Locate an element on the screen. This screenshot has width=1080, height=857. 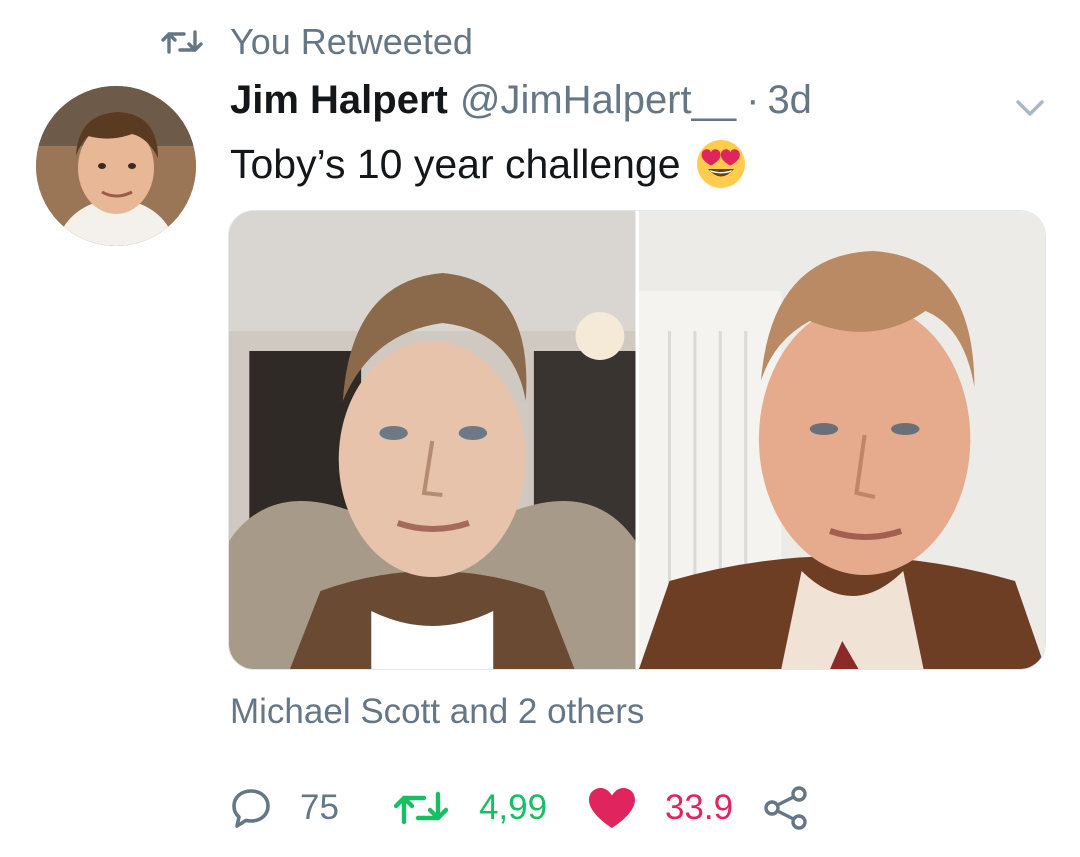
retweet-context-label: You Retweeted is located at coordinates (351, 41).